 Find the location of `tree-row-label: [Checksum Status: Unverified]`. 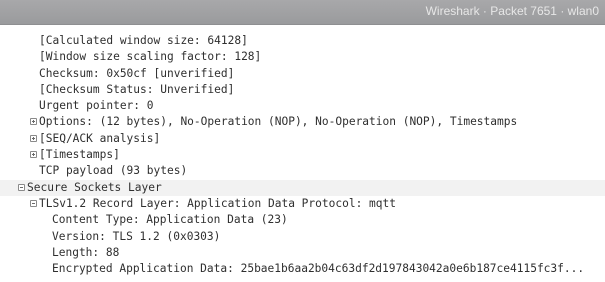

tree-row-label: [Checksum Status: Unverified] is located at coordinates (137, 89).